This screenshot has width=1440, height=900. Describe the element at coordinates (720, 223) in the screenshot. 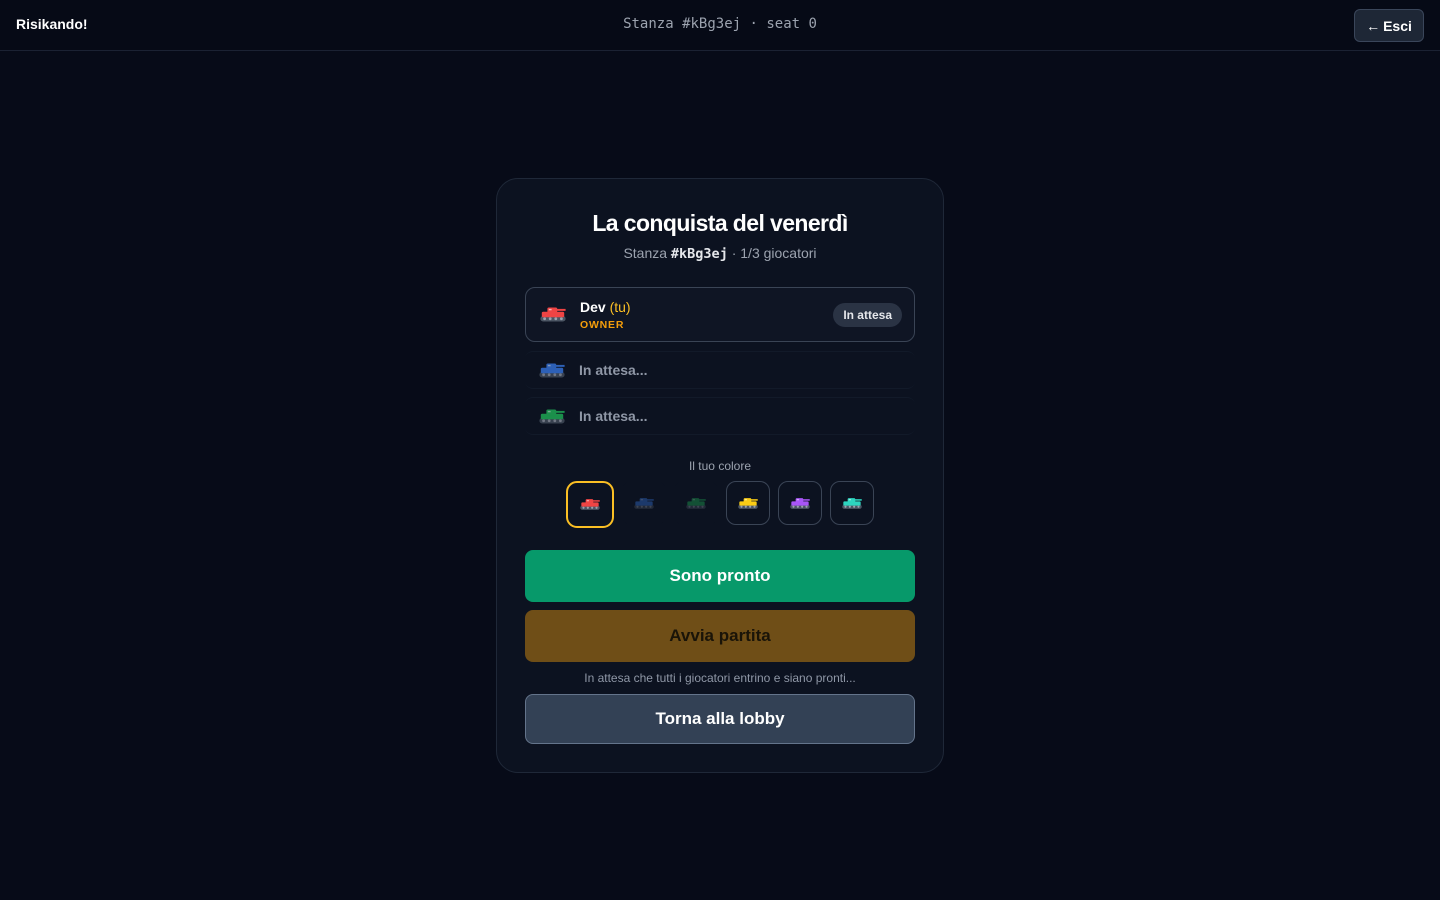

I see `room-title: La conquista del venerdì` at that location.